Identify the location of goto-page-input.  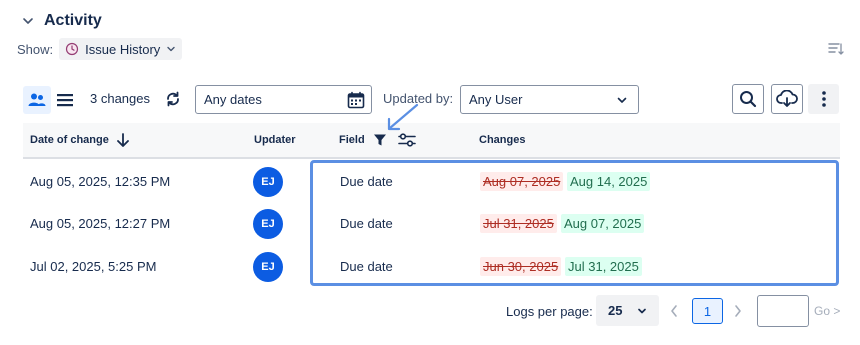
(783, 311).